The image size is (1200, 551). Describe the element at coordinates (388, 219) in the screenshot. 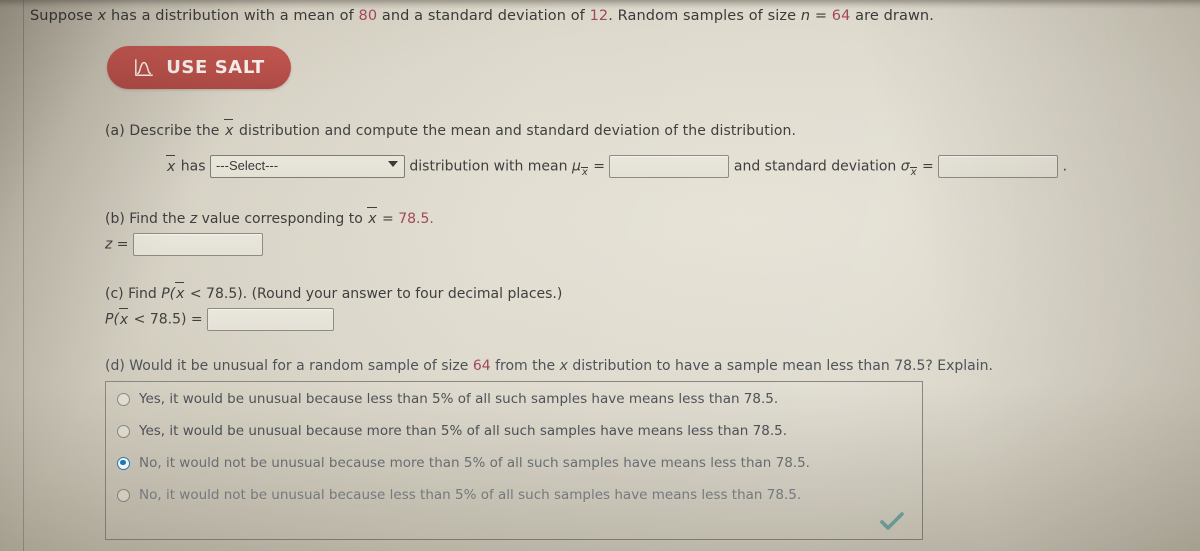

I see `part-b-equals: =` at that location.